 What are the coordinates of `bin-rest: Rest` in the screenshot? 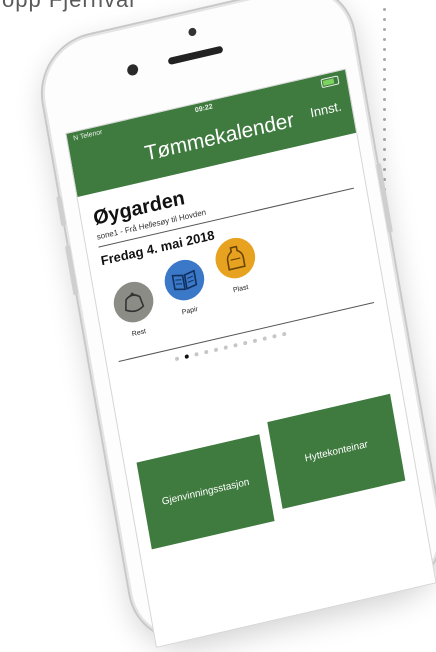 It's located at (135, 309).